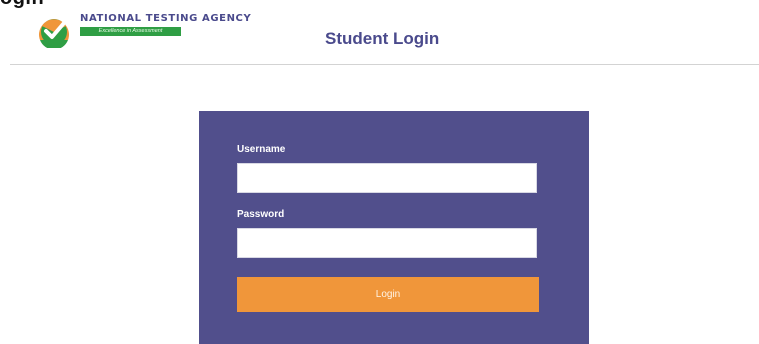 Image resolution: width=759 pixels, height=344 pixels. I want to click on username-label: Username, so click(261, 149).